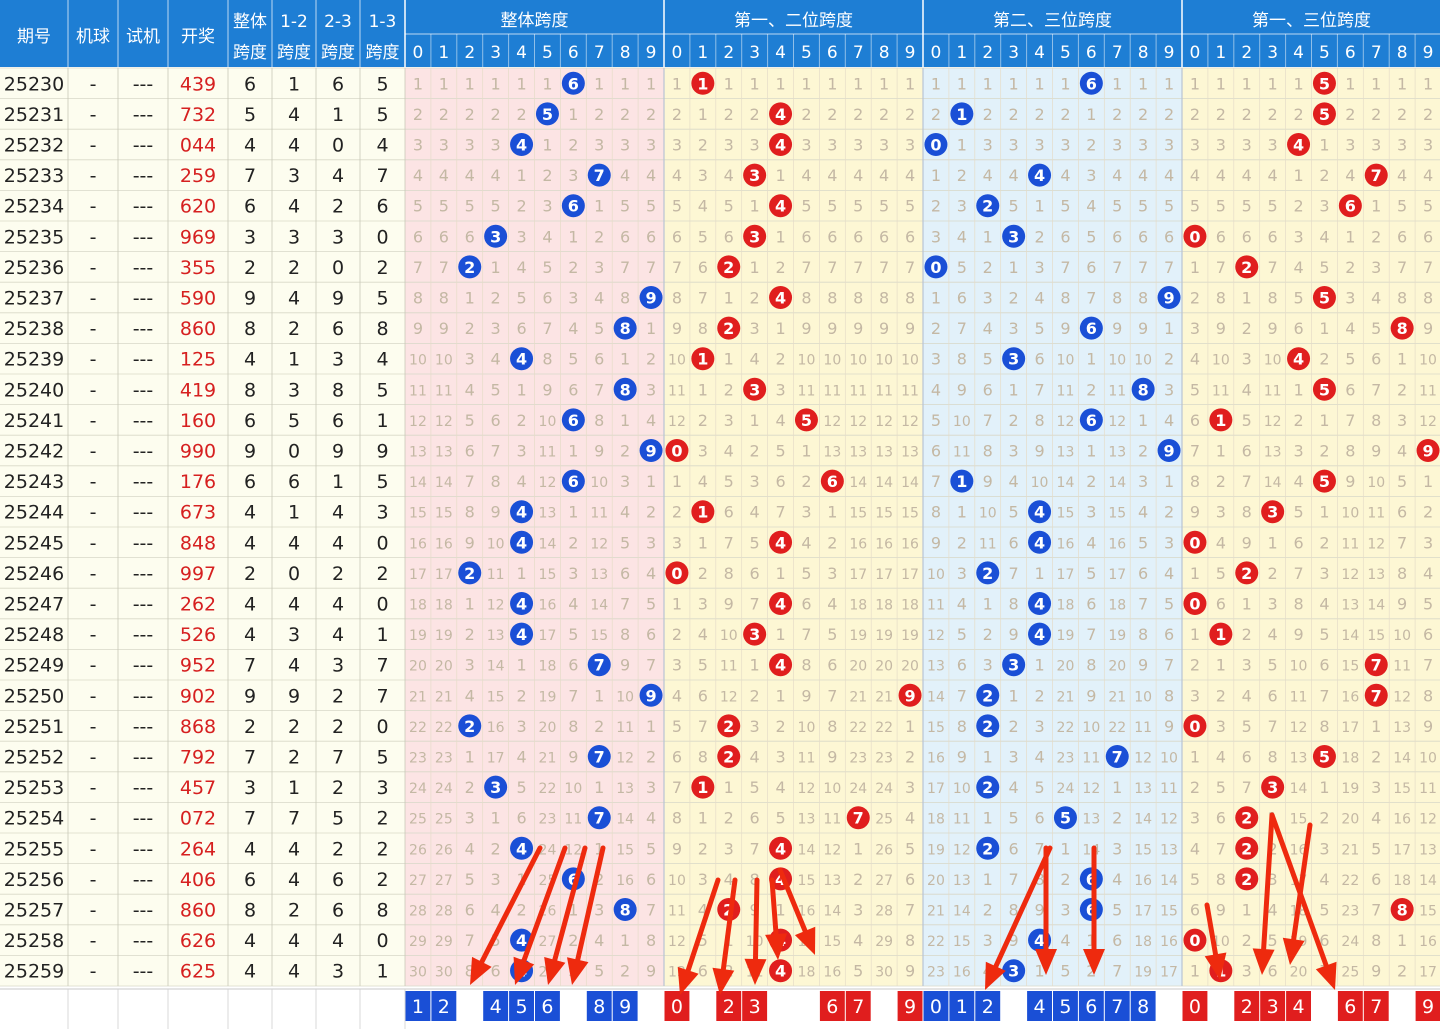 The height and width of the screenshot is (1033, 1440). I want to click on miss-count-s13: 3, so click(1298, 236).